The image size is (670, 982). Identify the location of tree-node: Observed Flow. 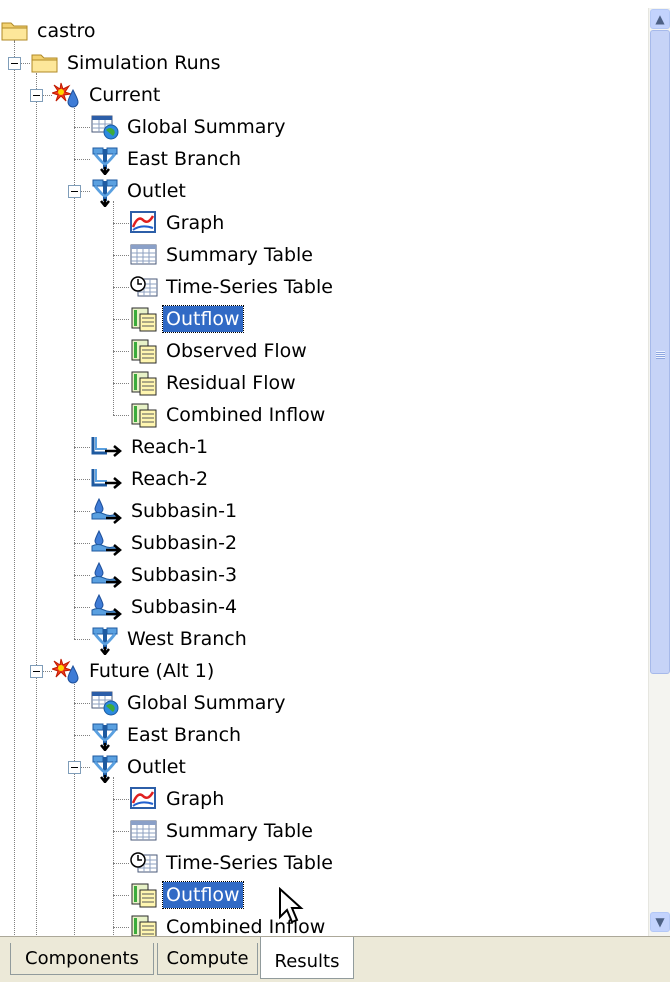
(219, 351).